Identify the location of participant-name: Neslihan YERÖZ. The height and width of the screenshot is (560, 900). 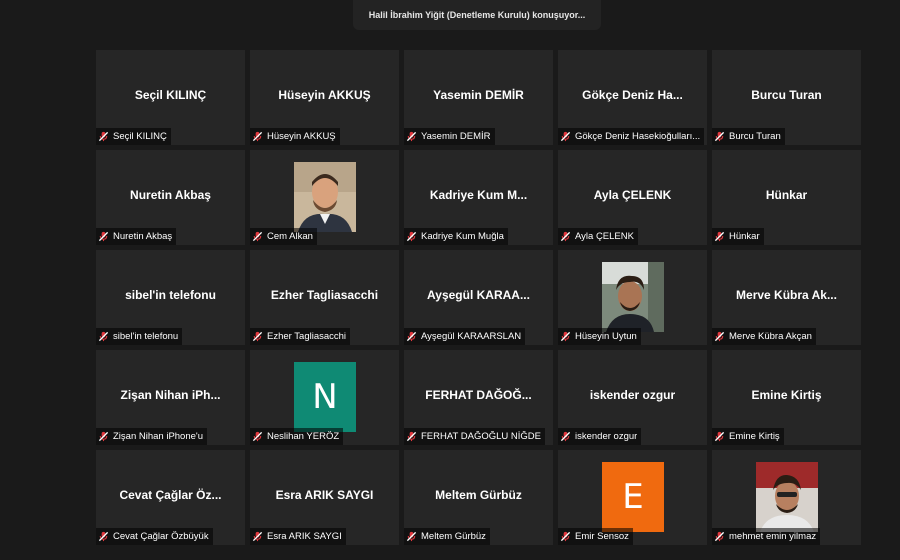
(303, 436).